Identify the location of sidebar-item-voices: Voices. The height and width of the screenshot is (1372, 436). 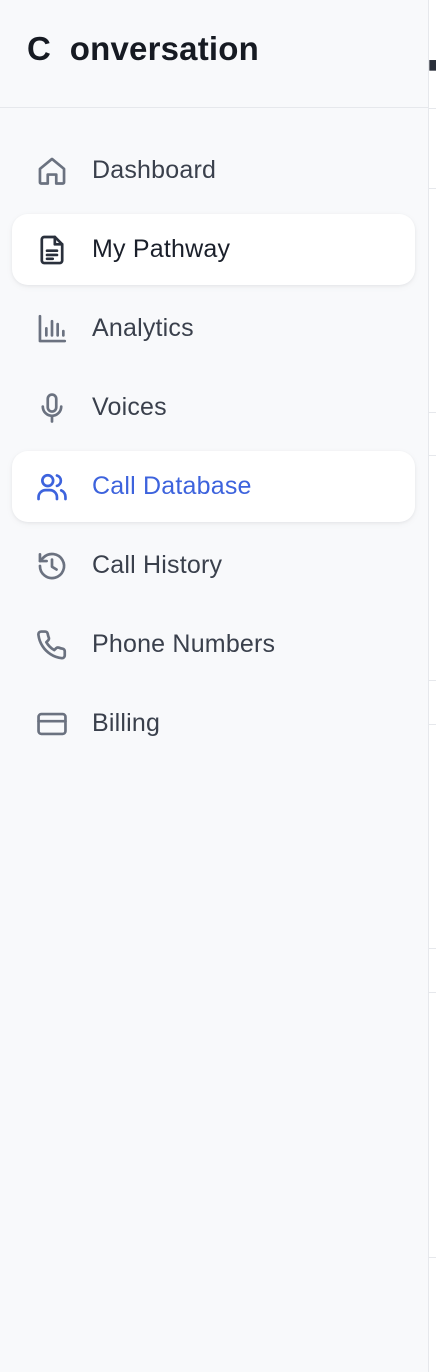
(213, 407).